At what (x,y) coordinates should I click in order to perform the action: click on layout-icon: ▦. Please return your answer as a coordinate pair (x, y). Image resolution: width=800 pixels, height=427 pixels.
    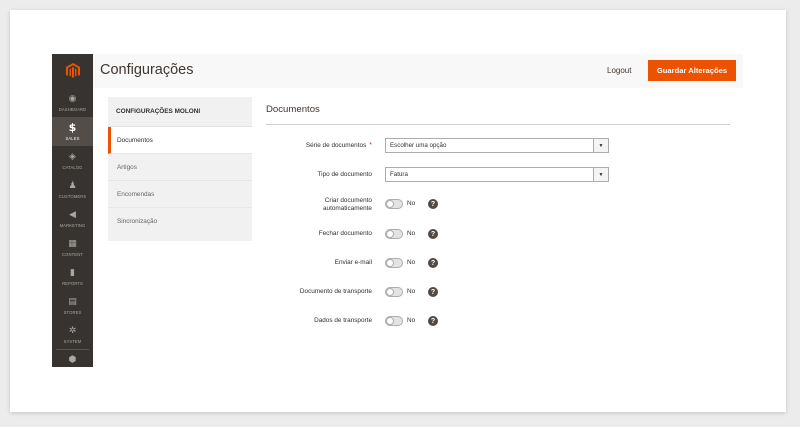
    Looking at the image, I should click on (72, 244).